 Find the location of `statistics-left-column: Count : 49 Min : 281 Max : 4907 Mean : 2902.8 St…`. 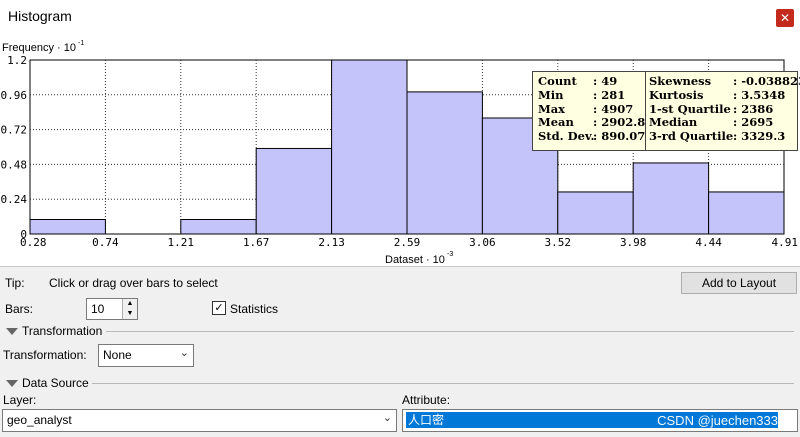

statistics-left-column: Count : 49 Min : 281 Max : 4907 Mean : 2902.8 St… is located at coordinates (592, 109).